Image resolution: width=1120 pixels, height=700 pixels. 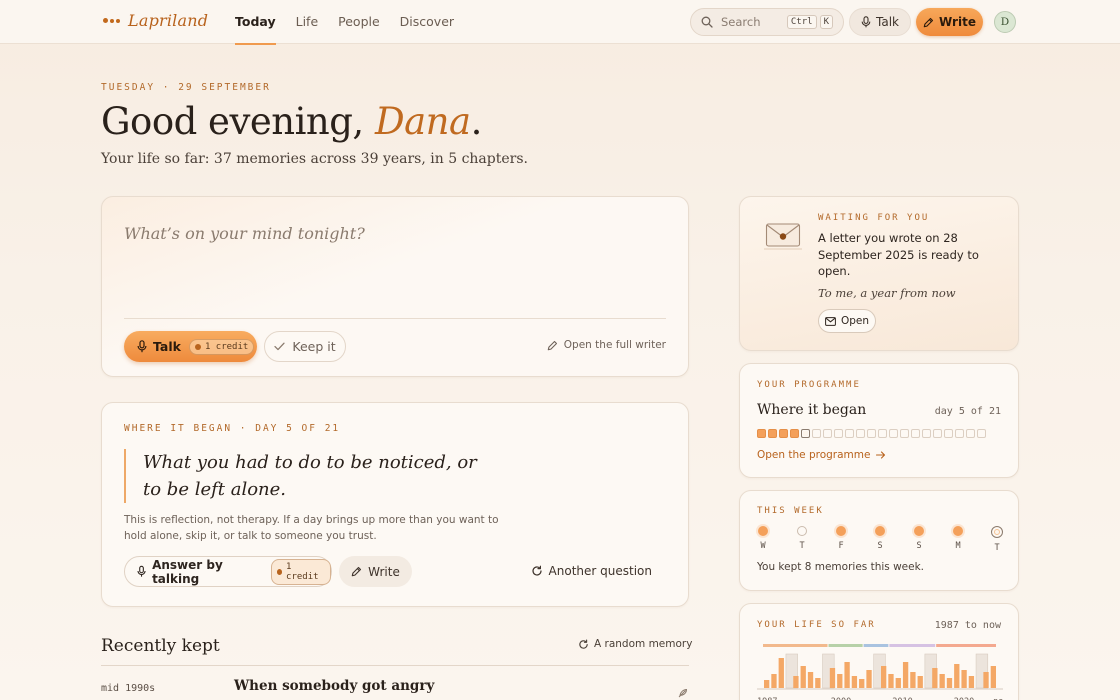 I want to click on week-streak: WTFSSMT, so click(x=880, y=539).